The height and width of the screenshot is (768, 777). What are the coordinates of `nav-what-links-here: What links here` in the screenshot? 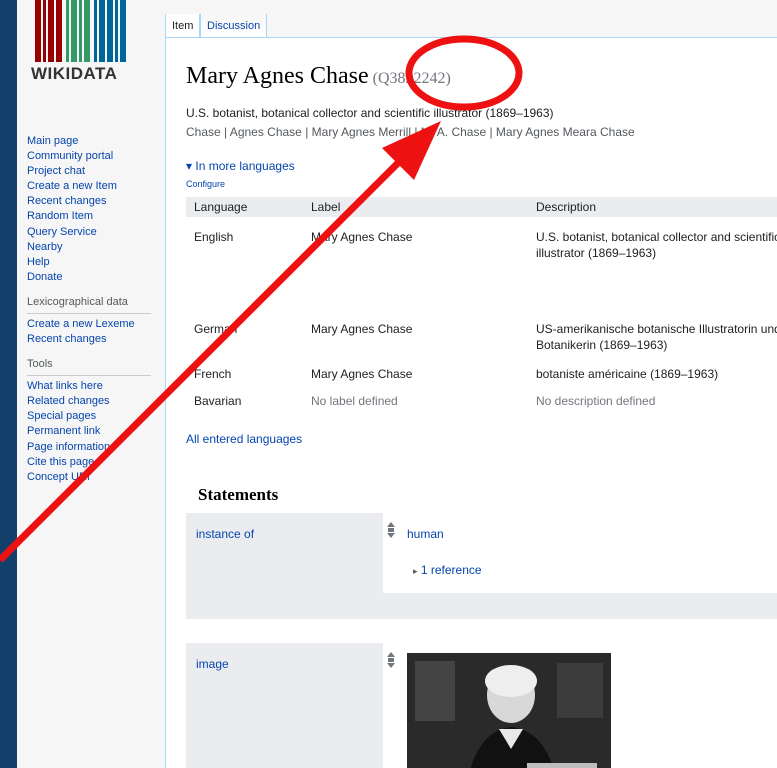 It's located at (97, 386).